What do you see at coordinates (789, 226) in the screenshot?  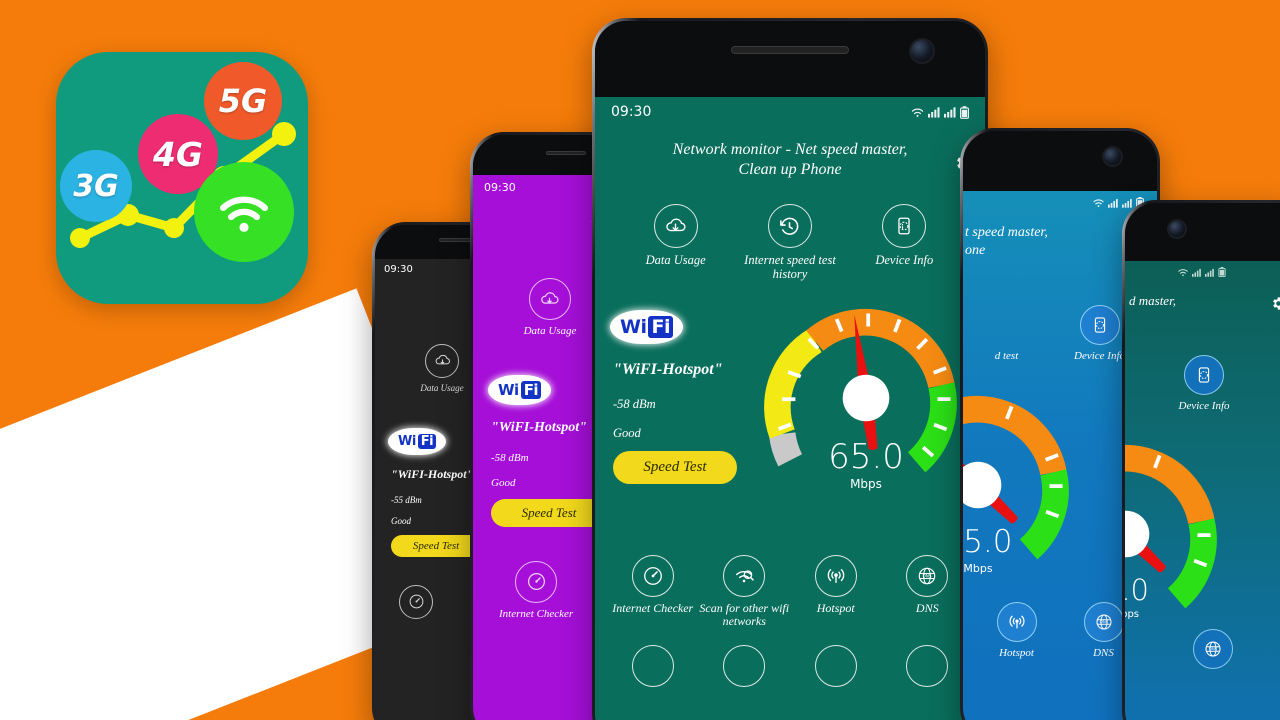 I see `history-clock-icon` at bounding box center [789, 226].